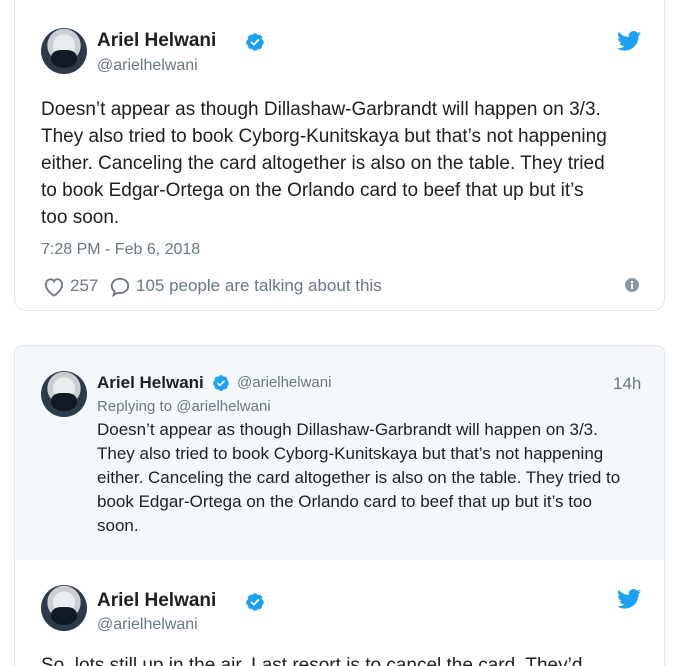 Image resolution: width=692 pixels, height=666 pixels. What do you see at coordinates (632, 285) in the screenshot?
I see `info-icon` at bounding box center [632, 285].